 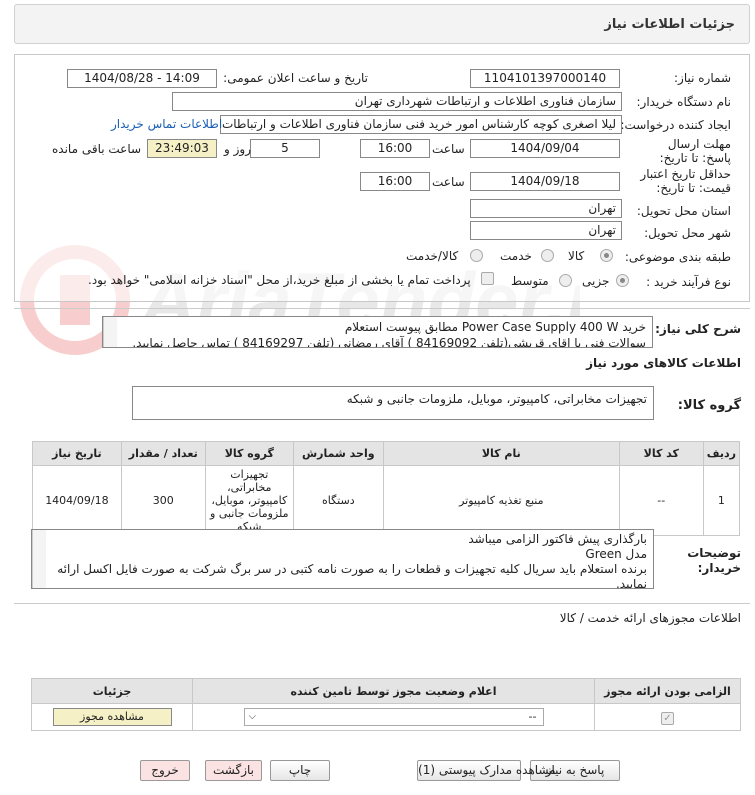 I want to click on chevron-down-icon: ⌵, so click(x=252, y=716).